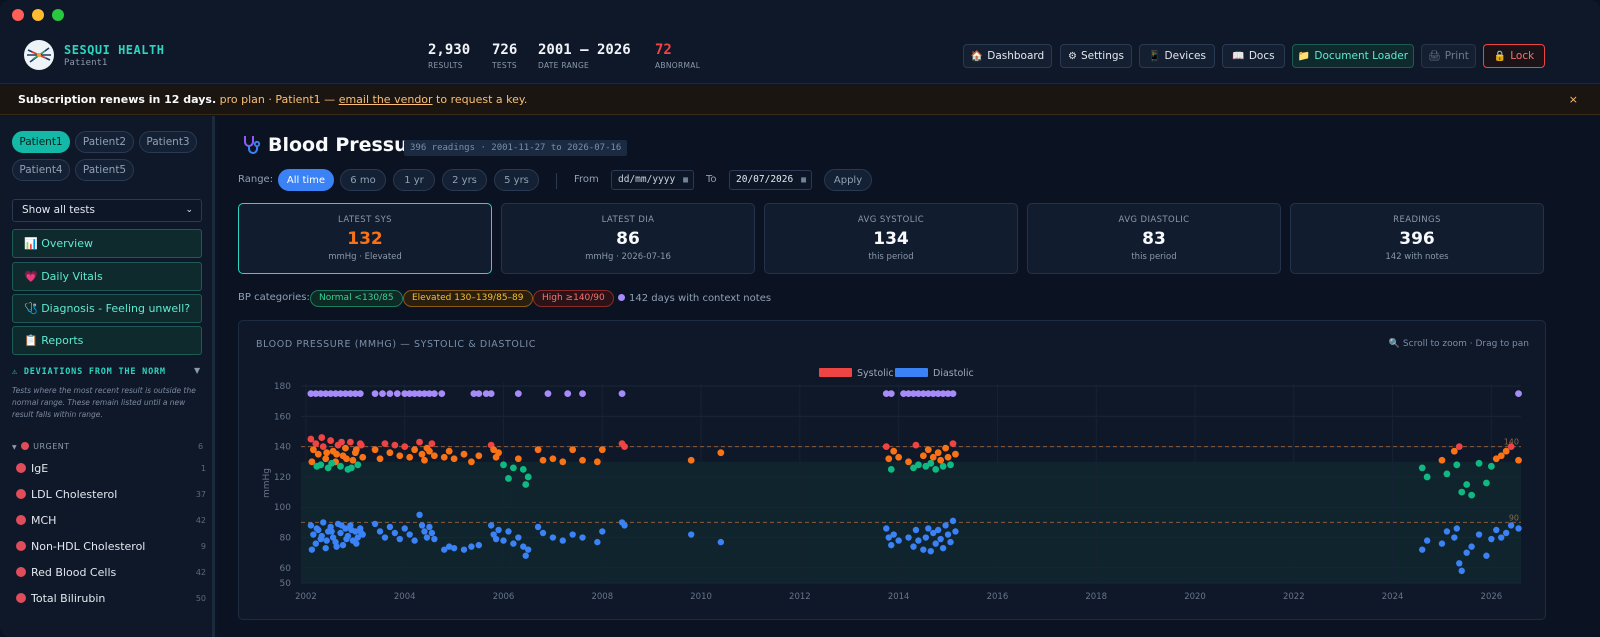 The image size is (1600, 637). What do you see at coordinates (464, 180) in the screenshot?
I see `range-2-yrs: 2 yrs` at bounding box center [464, 180].